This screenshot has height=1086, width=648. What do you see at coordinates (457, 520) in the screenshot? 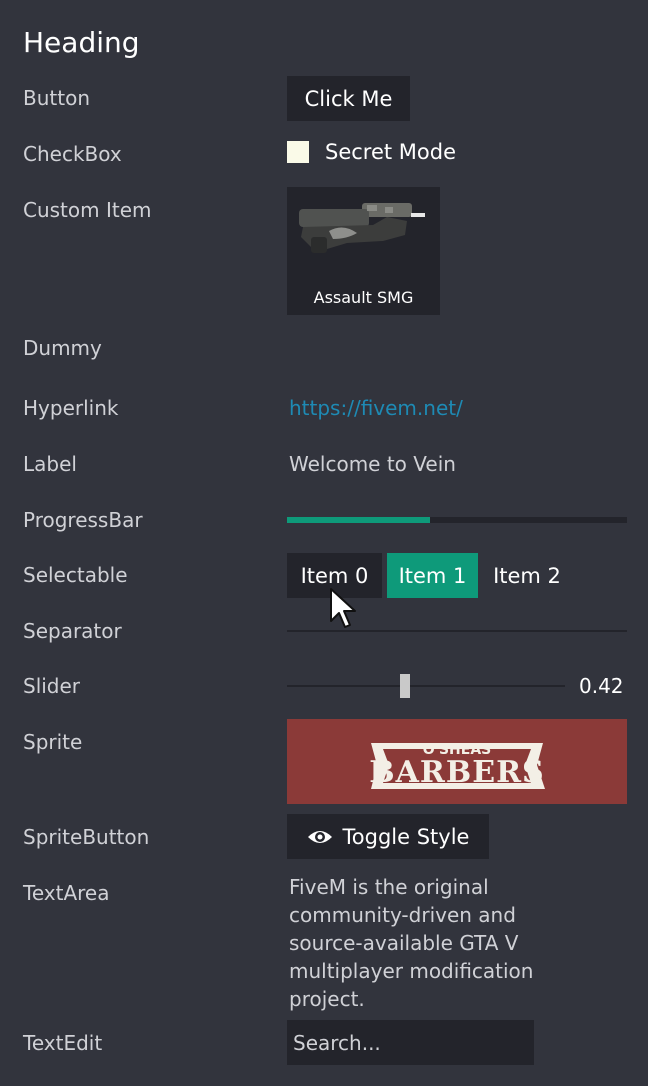
I see `progress-bar` at bounding box center [457, 520].